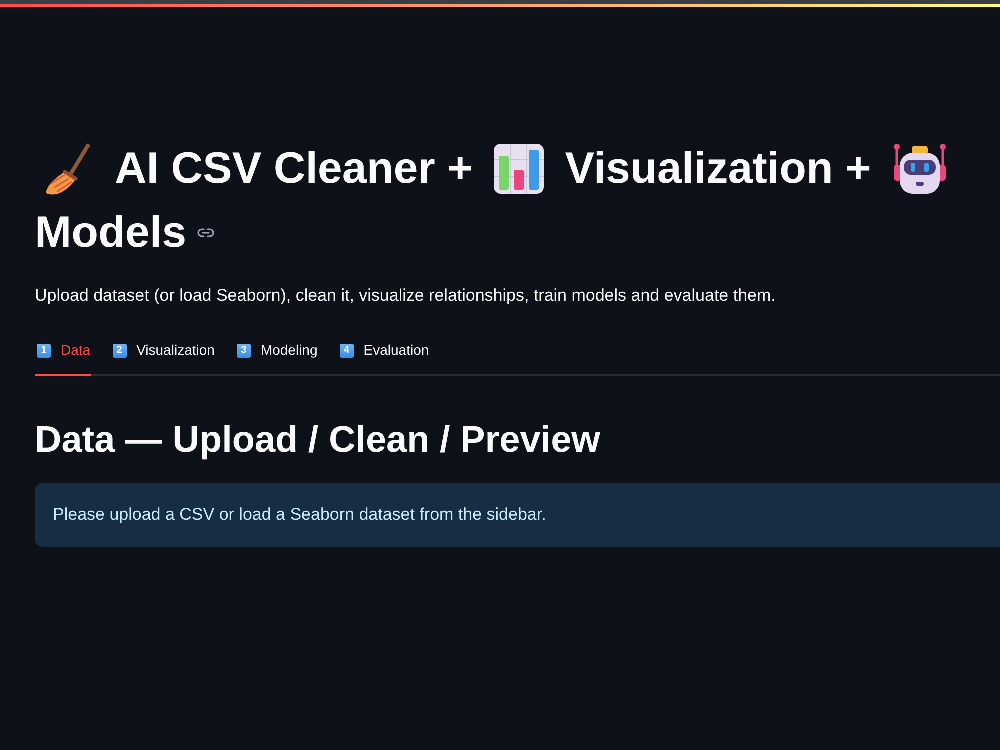 The image size is (1000, 750). Describe the element at coordinates (276, 354) in the screenshot. I see `tab: 3 Modeling` at that location.